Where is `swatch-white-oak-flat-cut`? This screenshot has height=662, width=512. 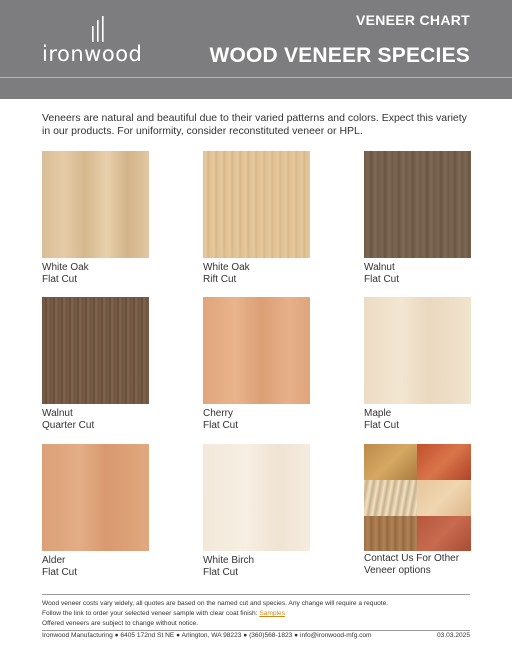
swatch-white-oak-flat-cut is located at coordinates (95, 204).